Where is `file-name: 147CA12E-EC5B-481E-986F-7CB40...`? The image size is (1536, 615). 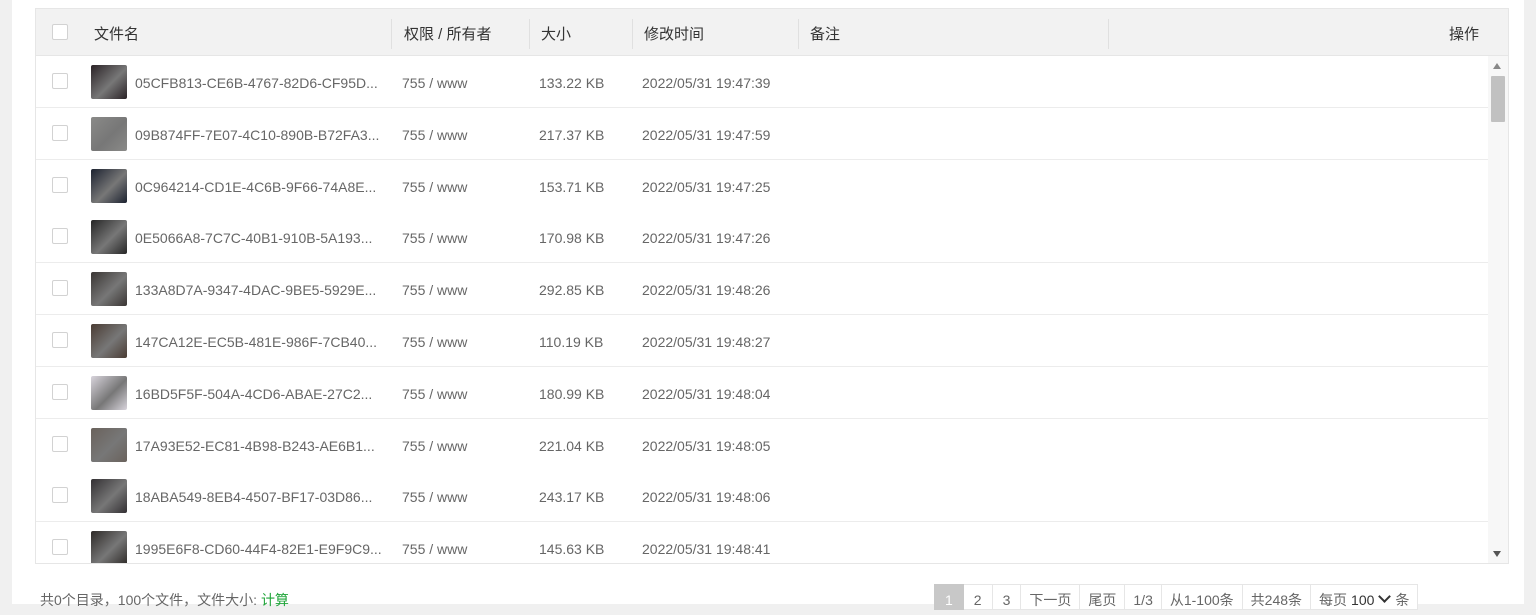 file-name: 147CA12E-EC5B-481E-986F-7CB40... is located at coordinates (256, 340).